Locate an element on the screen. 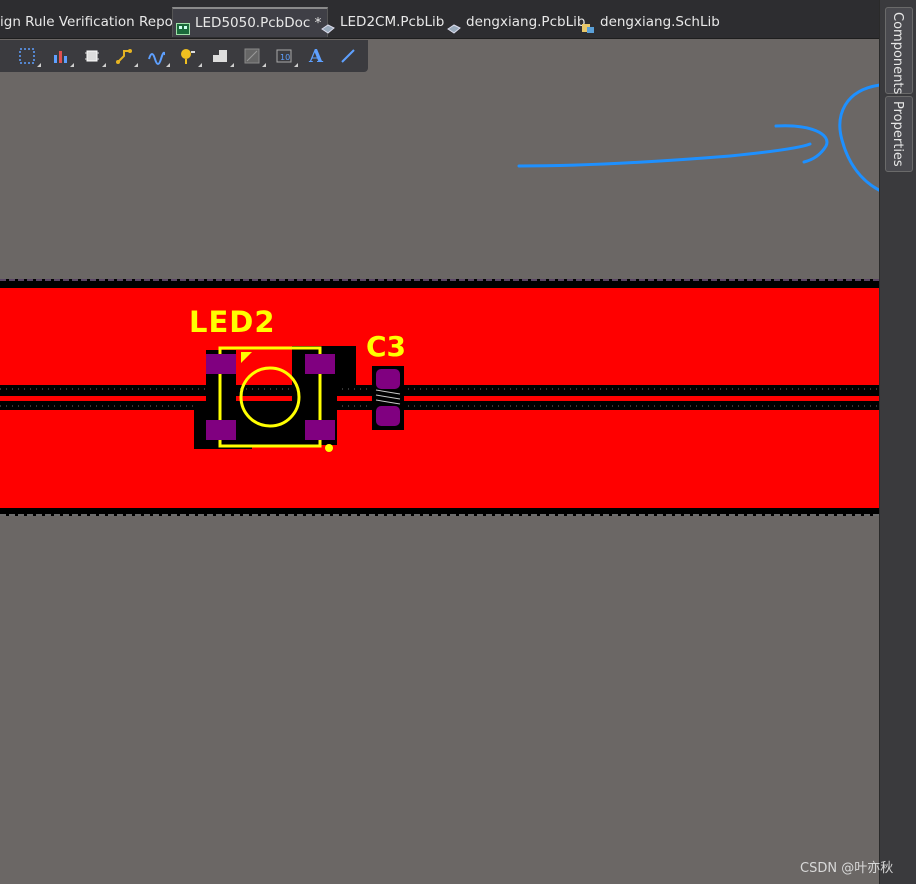  components-panel-tab: Components is located at coordinates (899, 50).